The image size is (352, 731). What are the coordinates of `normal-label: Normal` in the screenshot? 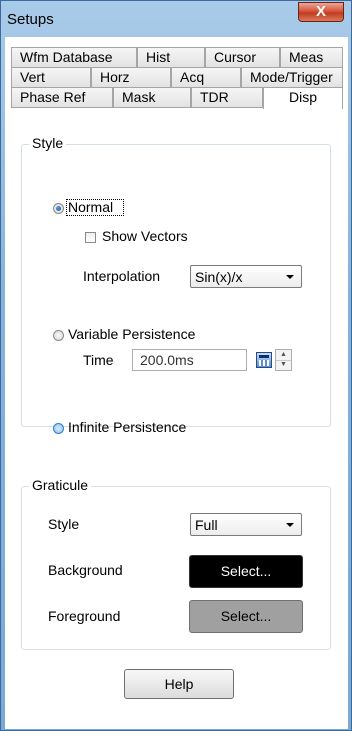 It's located at (90, 207).